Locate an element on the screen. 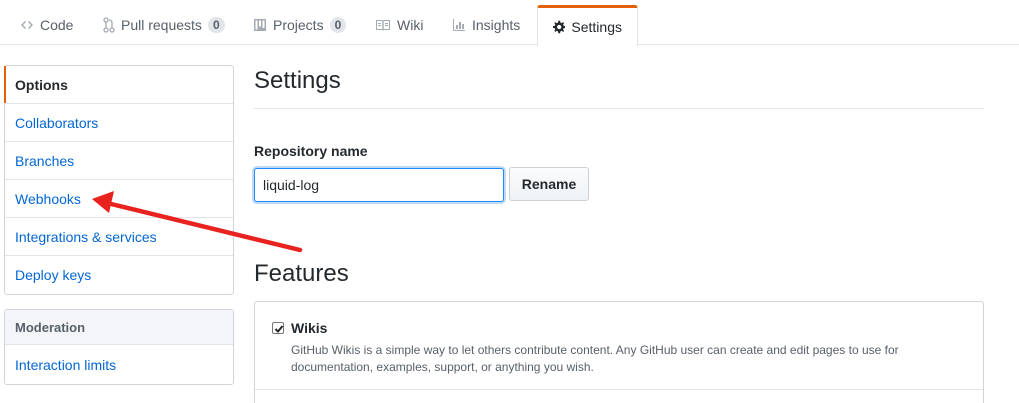 The width and height of the screenshot is (1019, 403). sidebar-item-label: Interaction limits is located at coordinates (66, 364).